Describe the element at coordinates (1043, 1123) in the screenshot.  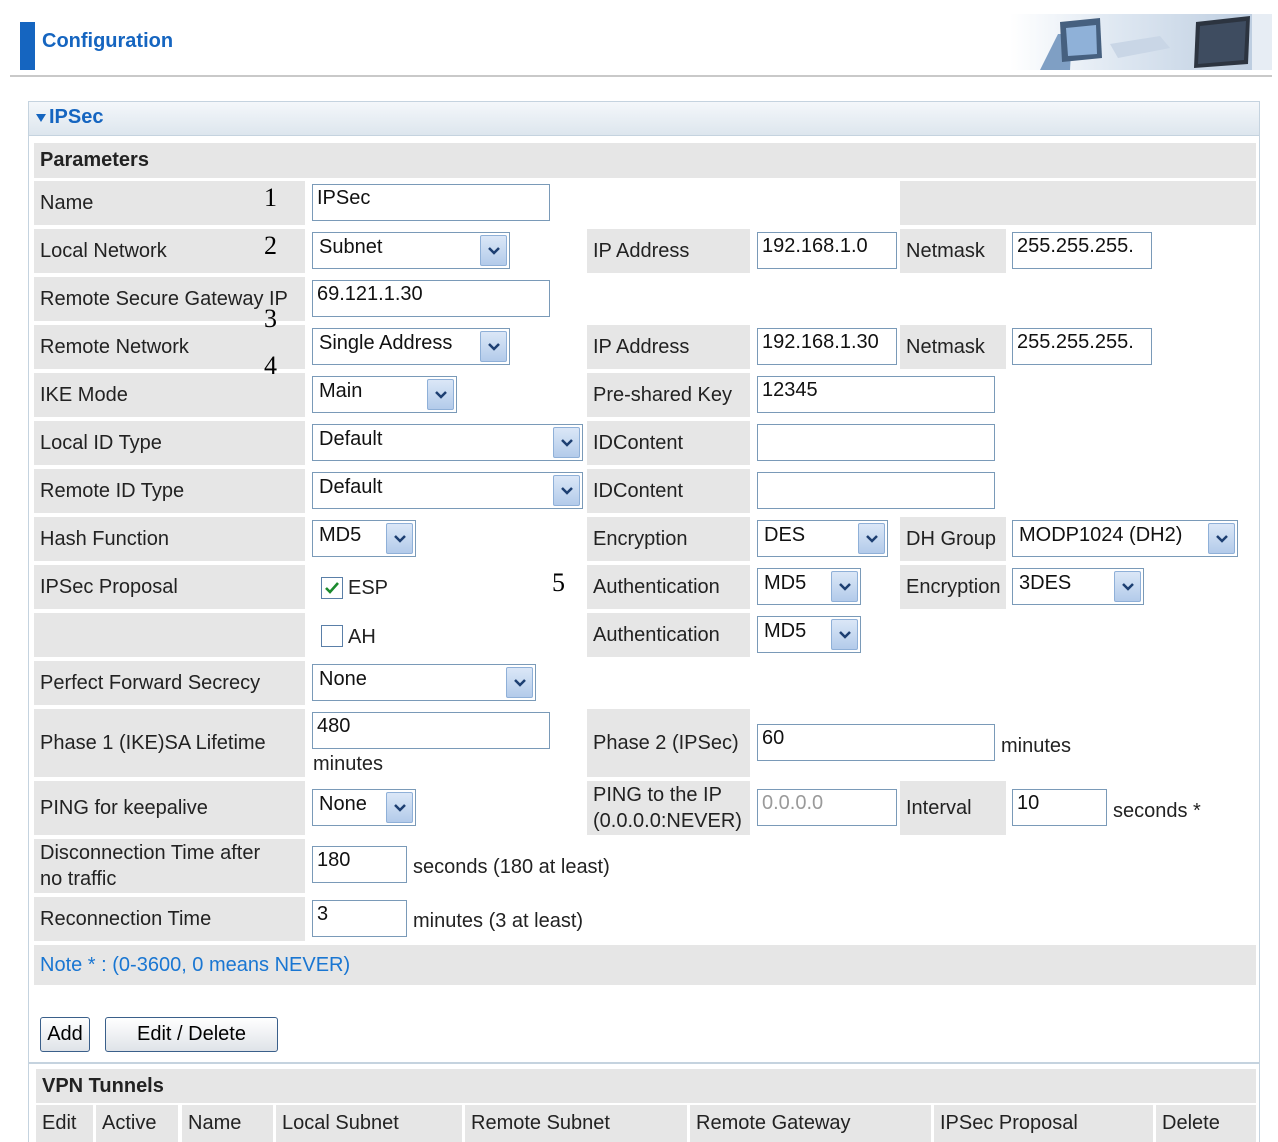
I see `col-ipsec-proposal: IPSec Proposal` at that location.